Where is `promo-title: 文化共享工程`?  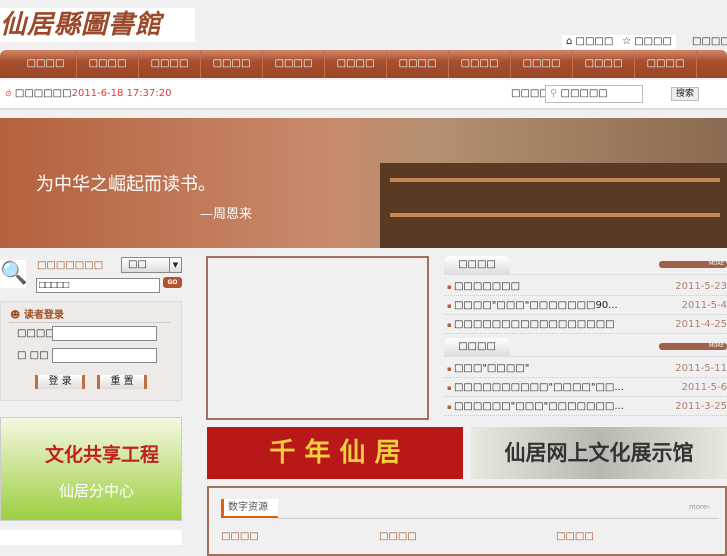 promo-title: 文化共享工程 is located at coordinates (102, 455).